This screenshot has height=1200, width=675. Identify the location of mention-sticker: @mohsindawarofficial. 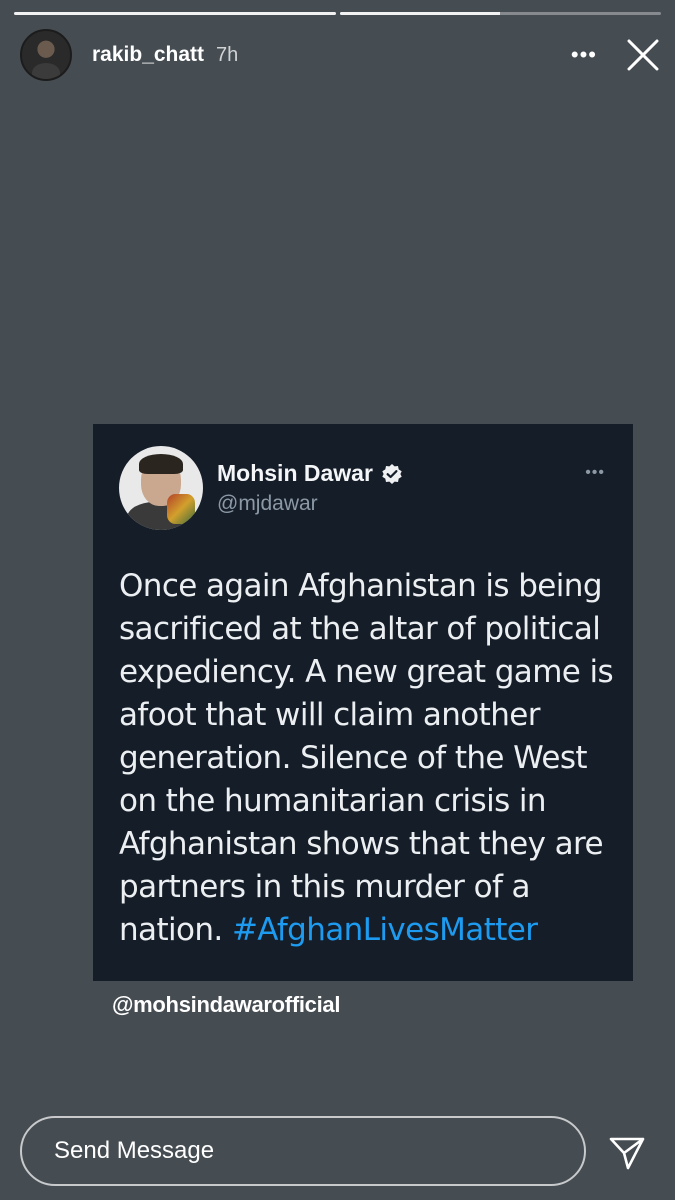
(226, 1005).